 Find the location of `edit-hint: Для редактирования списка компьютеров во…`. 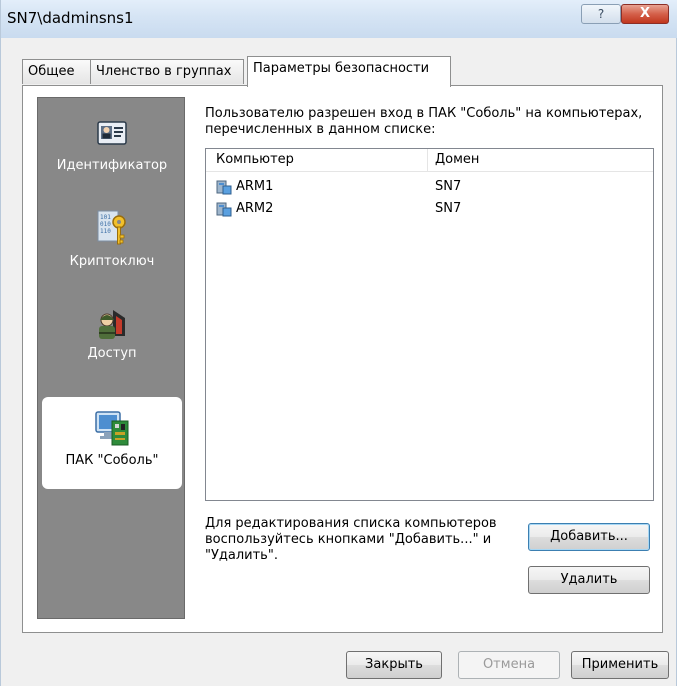

edit-hint: Для редактирования списка компьютеров во… is located at coordinates (351, 539).